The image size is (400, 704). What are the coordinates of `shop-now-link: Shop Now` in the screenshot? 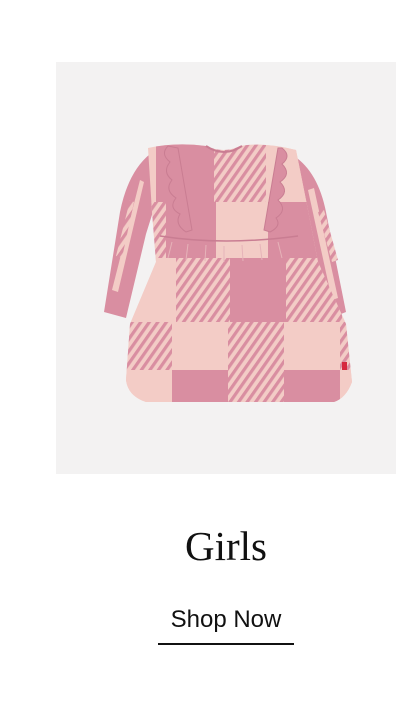 It's located at (226, 624).